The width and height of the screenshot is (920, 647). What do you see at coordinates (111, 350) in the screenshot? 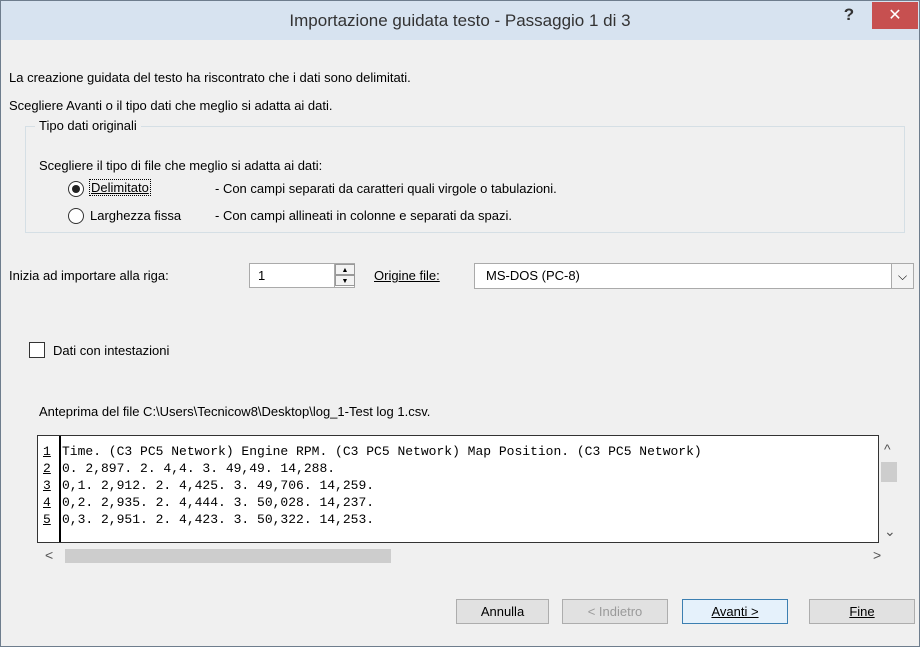
I see `headers-checkbox-label: Dati con intestazioni` at bounding box center [111, 350].